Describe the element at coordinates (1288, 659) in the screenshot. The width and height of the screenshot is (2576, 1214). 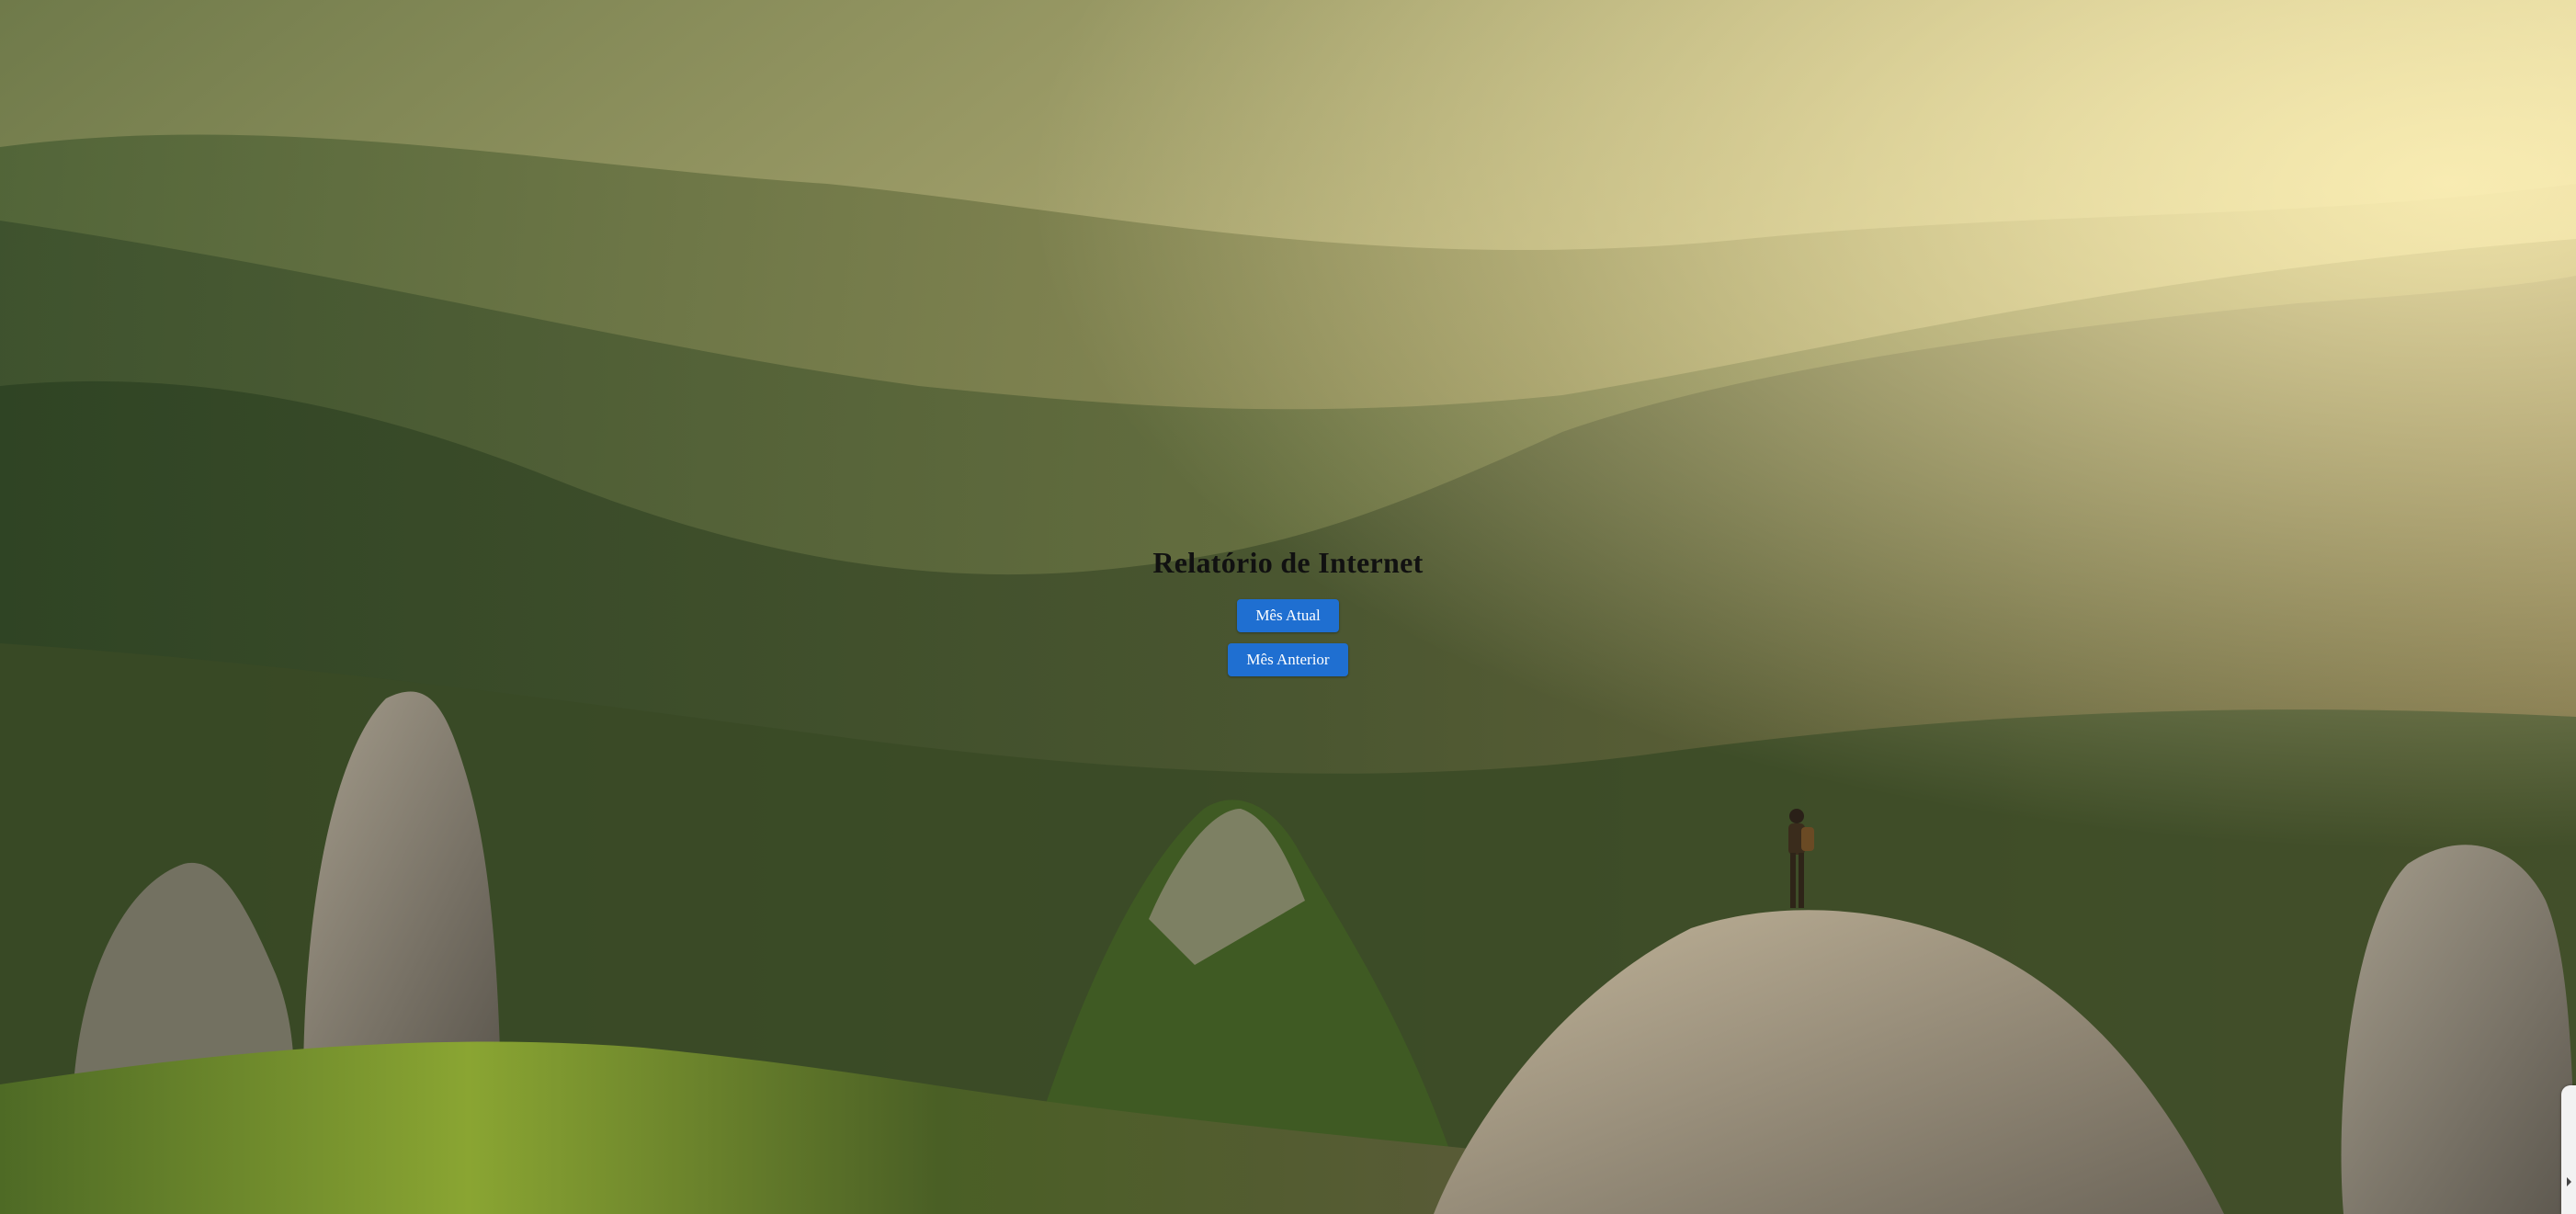
I see `previous-month-button: Mês Anterior` at that location.